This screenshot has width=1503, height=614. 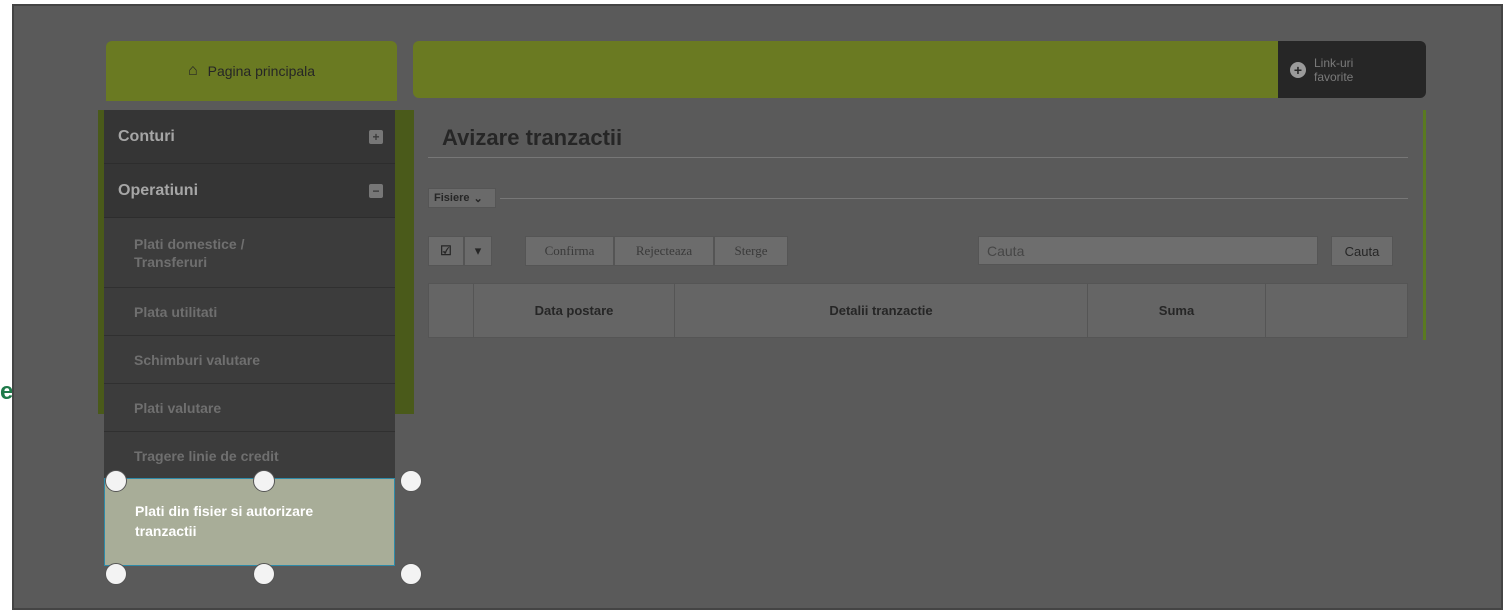 What do you see at coordinates (249, 191) in the screenshot?
I see `sidebar-section-operatiuni: Operatiuni −` at bounding box center [249, 191].